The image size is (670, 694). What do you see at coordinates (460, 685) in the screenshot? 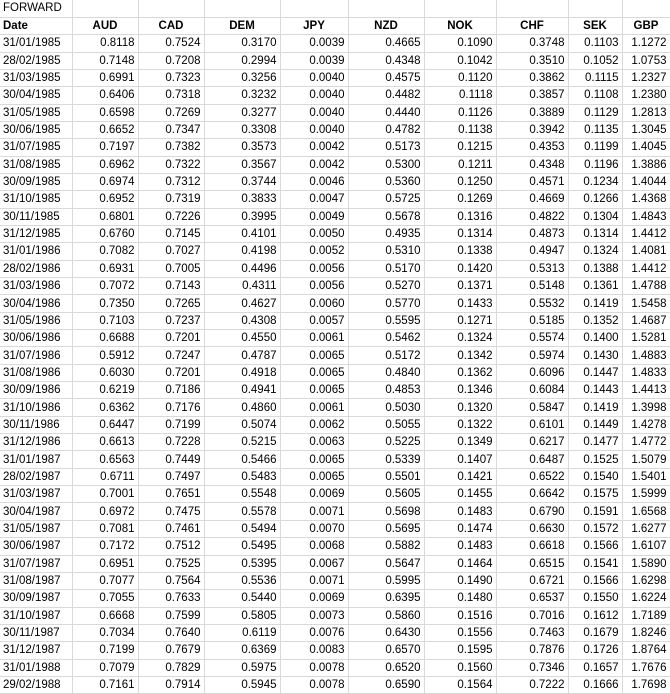
I see `rate-cell-nok: 0.1564` at bounding box center [460, 685].